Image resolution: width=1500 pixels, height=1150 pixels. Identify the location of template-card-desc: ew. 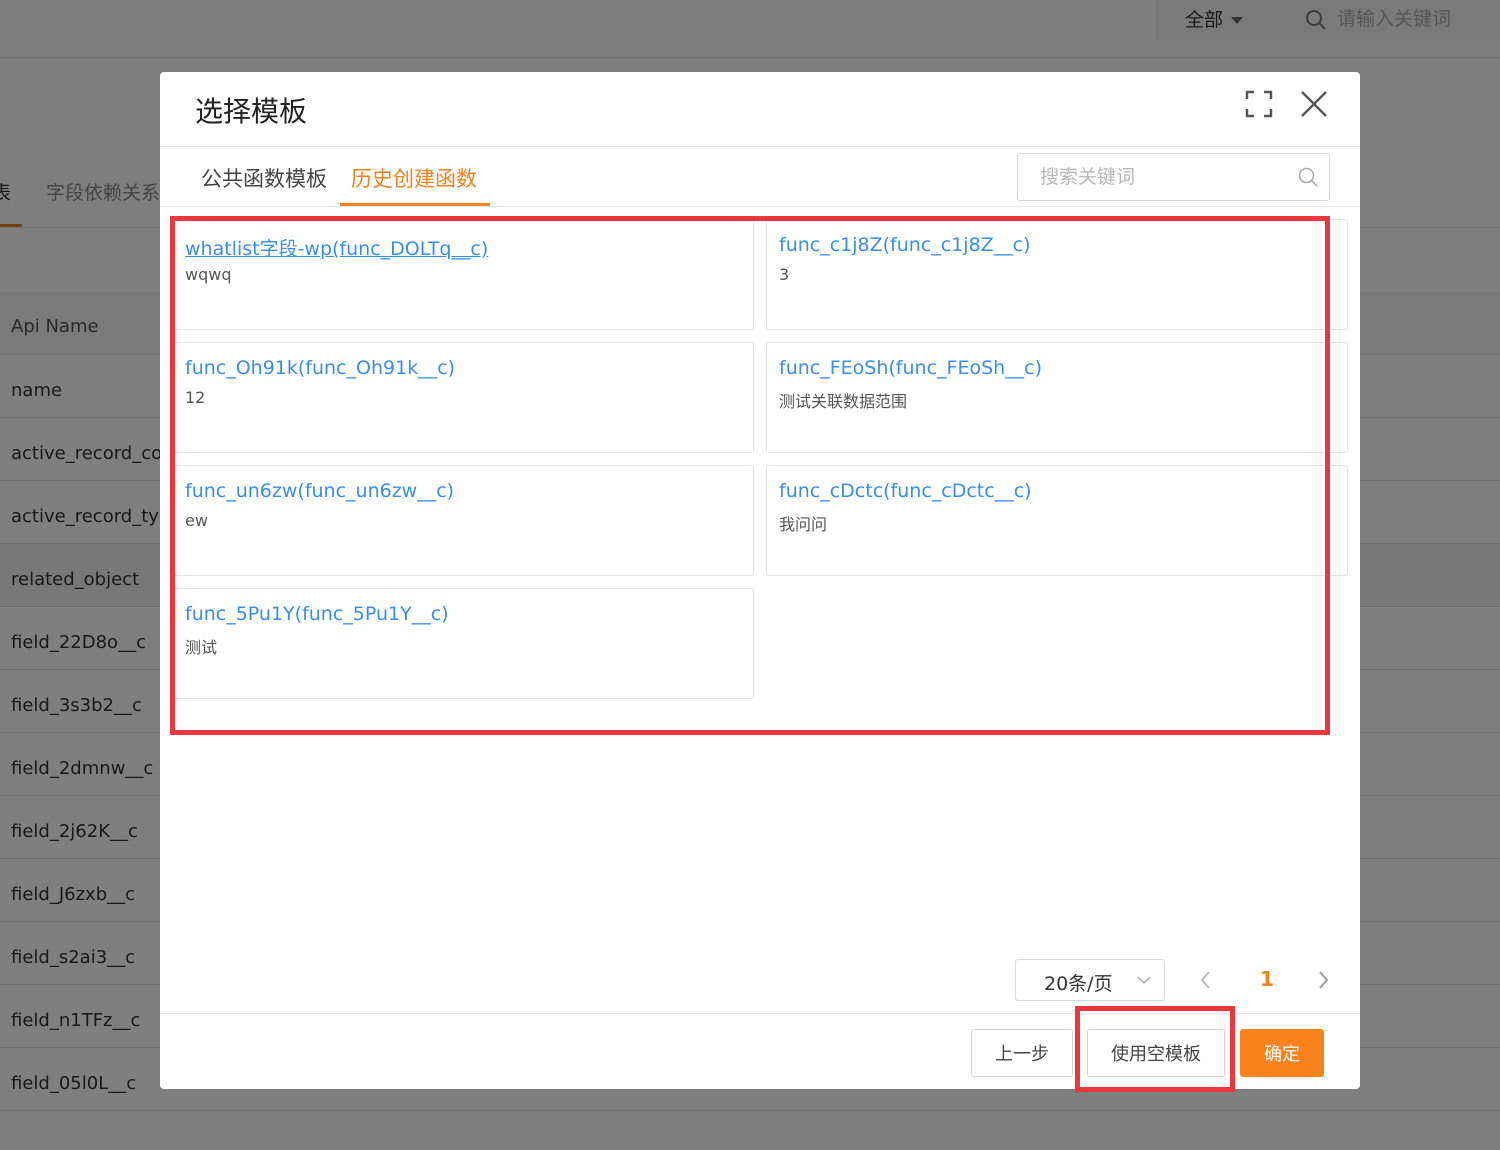
(196, 520).